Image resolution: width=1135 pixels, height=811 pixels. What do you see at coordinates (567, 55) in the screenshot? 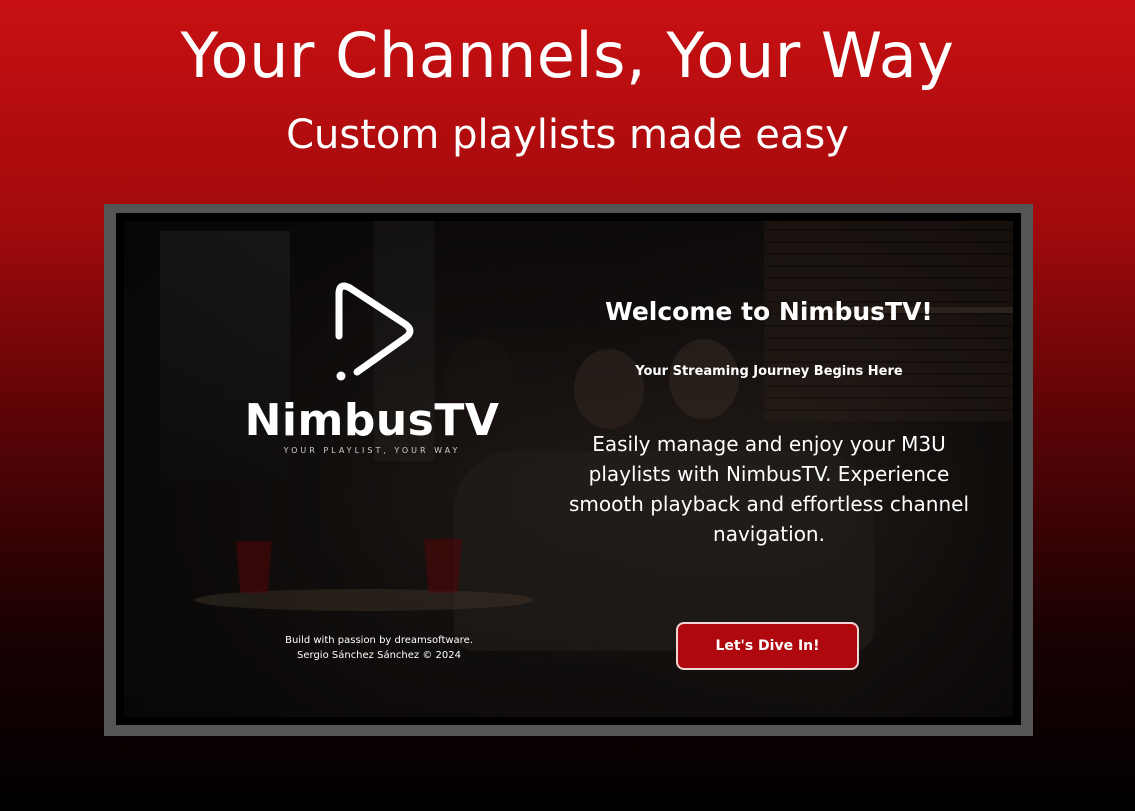
I see `promo-title: Your Channels, Your Way` at bounding box center [567, 55].